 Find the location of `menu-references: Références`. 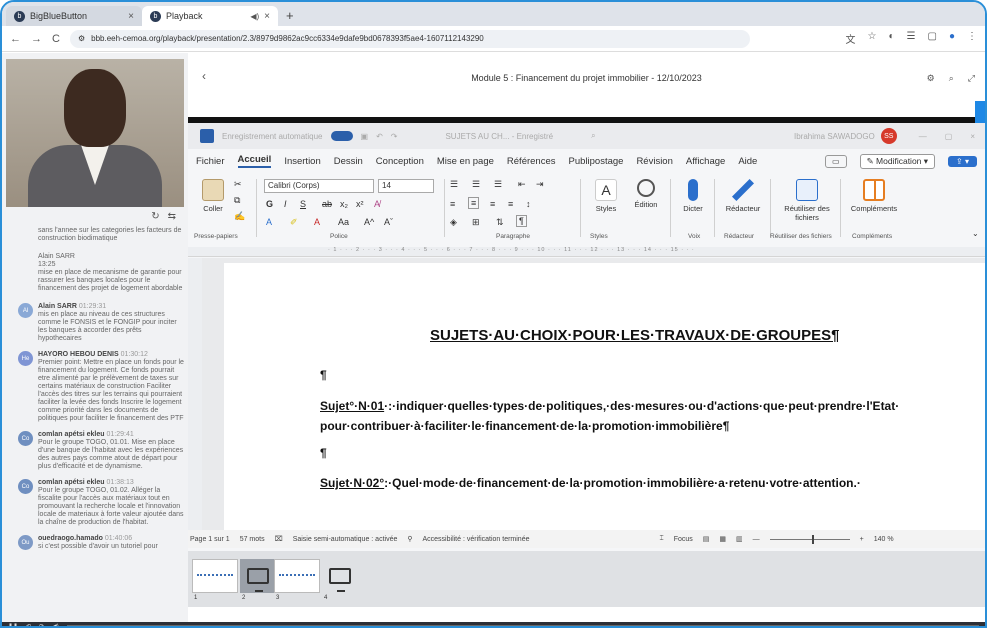

menu-references: Références is located at coordinates (531, 161).